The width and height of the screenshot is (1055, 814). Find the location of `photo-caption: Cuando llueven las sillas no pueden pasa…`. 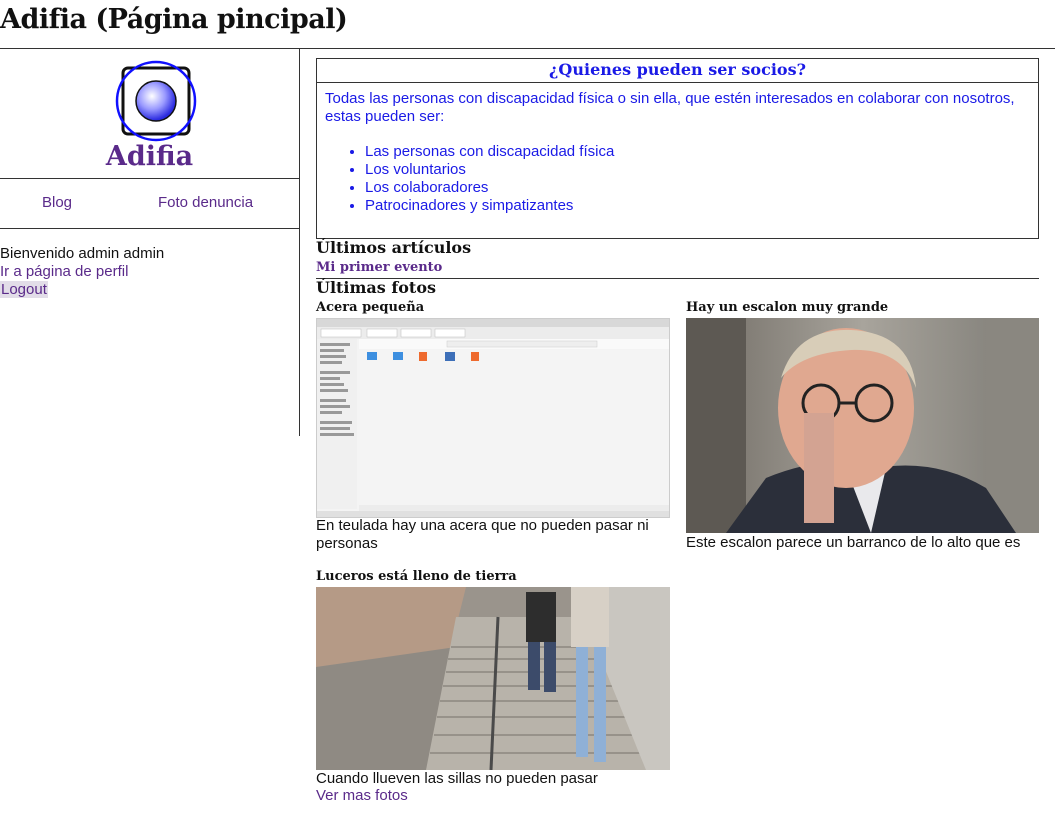

photo-caption: Cuando llueven las sillas no pueden pasa… is located at coordinates (457, 778).